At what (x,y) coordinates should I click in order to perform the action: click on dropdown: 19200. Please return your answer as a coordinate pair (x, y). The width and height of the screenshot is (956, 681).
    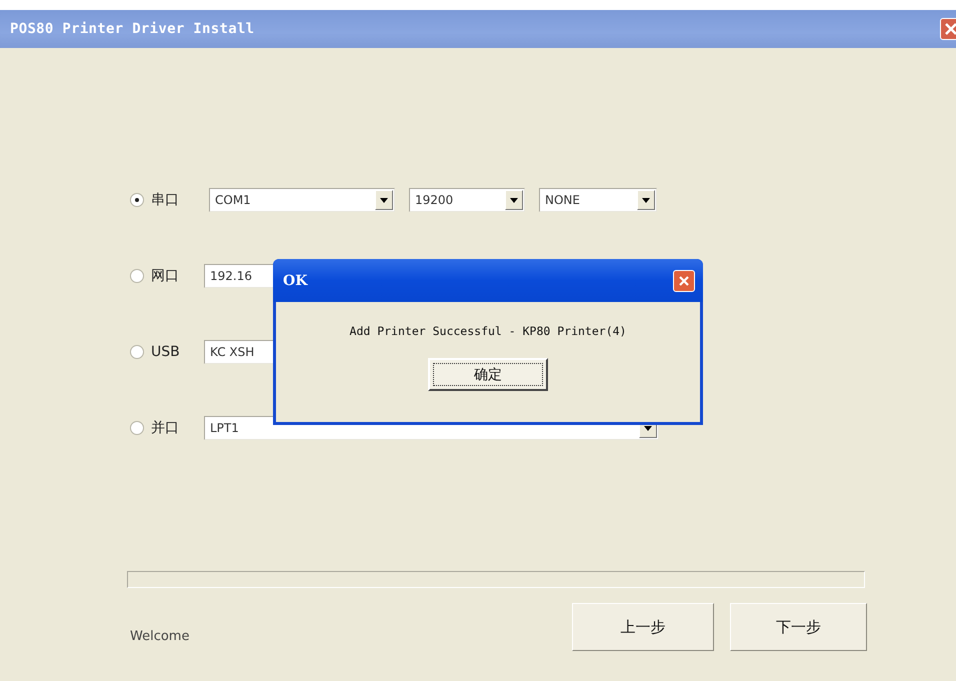
    Looking at the image, I should click on (467, 200).